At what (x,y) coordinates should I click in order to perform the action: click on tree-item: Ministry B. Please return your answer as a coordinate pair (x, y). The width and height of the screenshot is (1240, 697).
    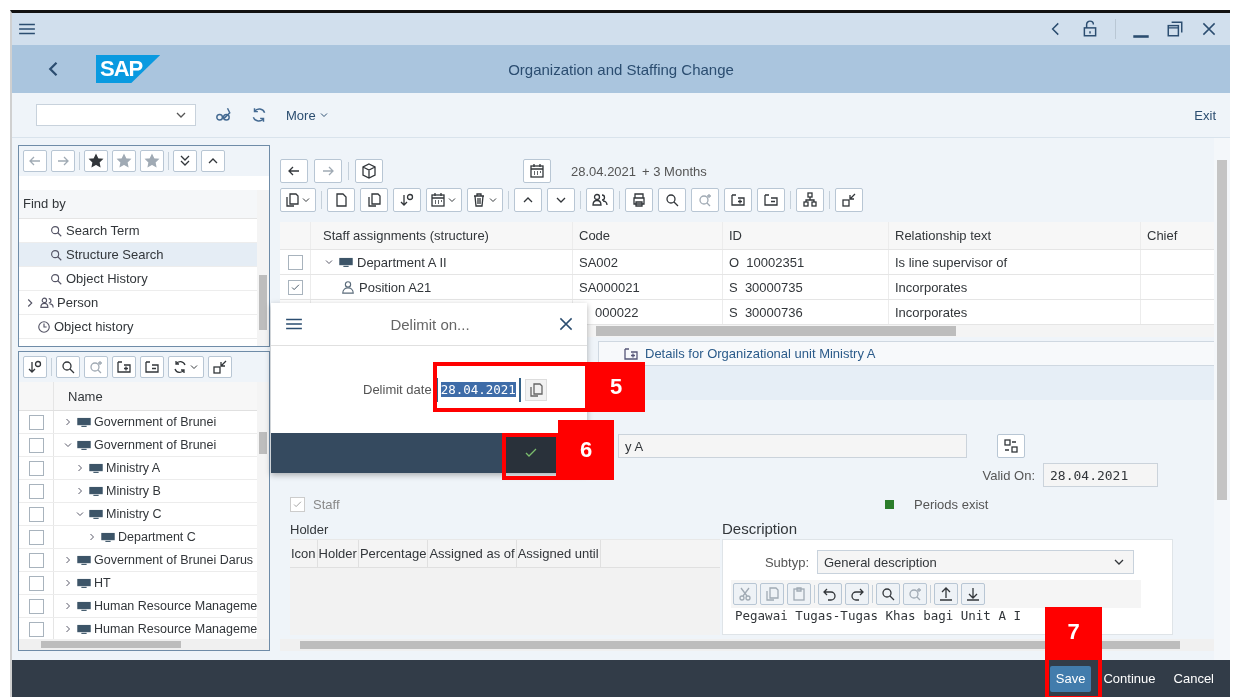
    Looking at the image, I should click on (133, 491).